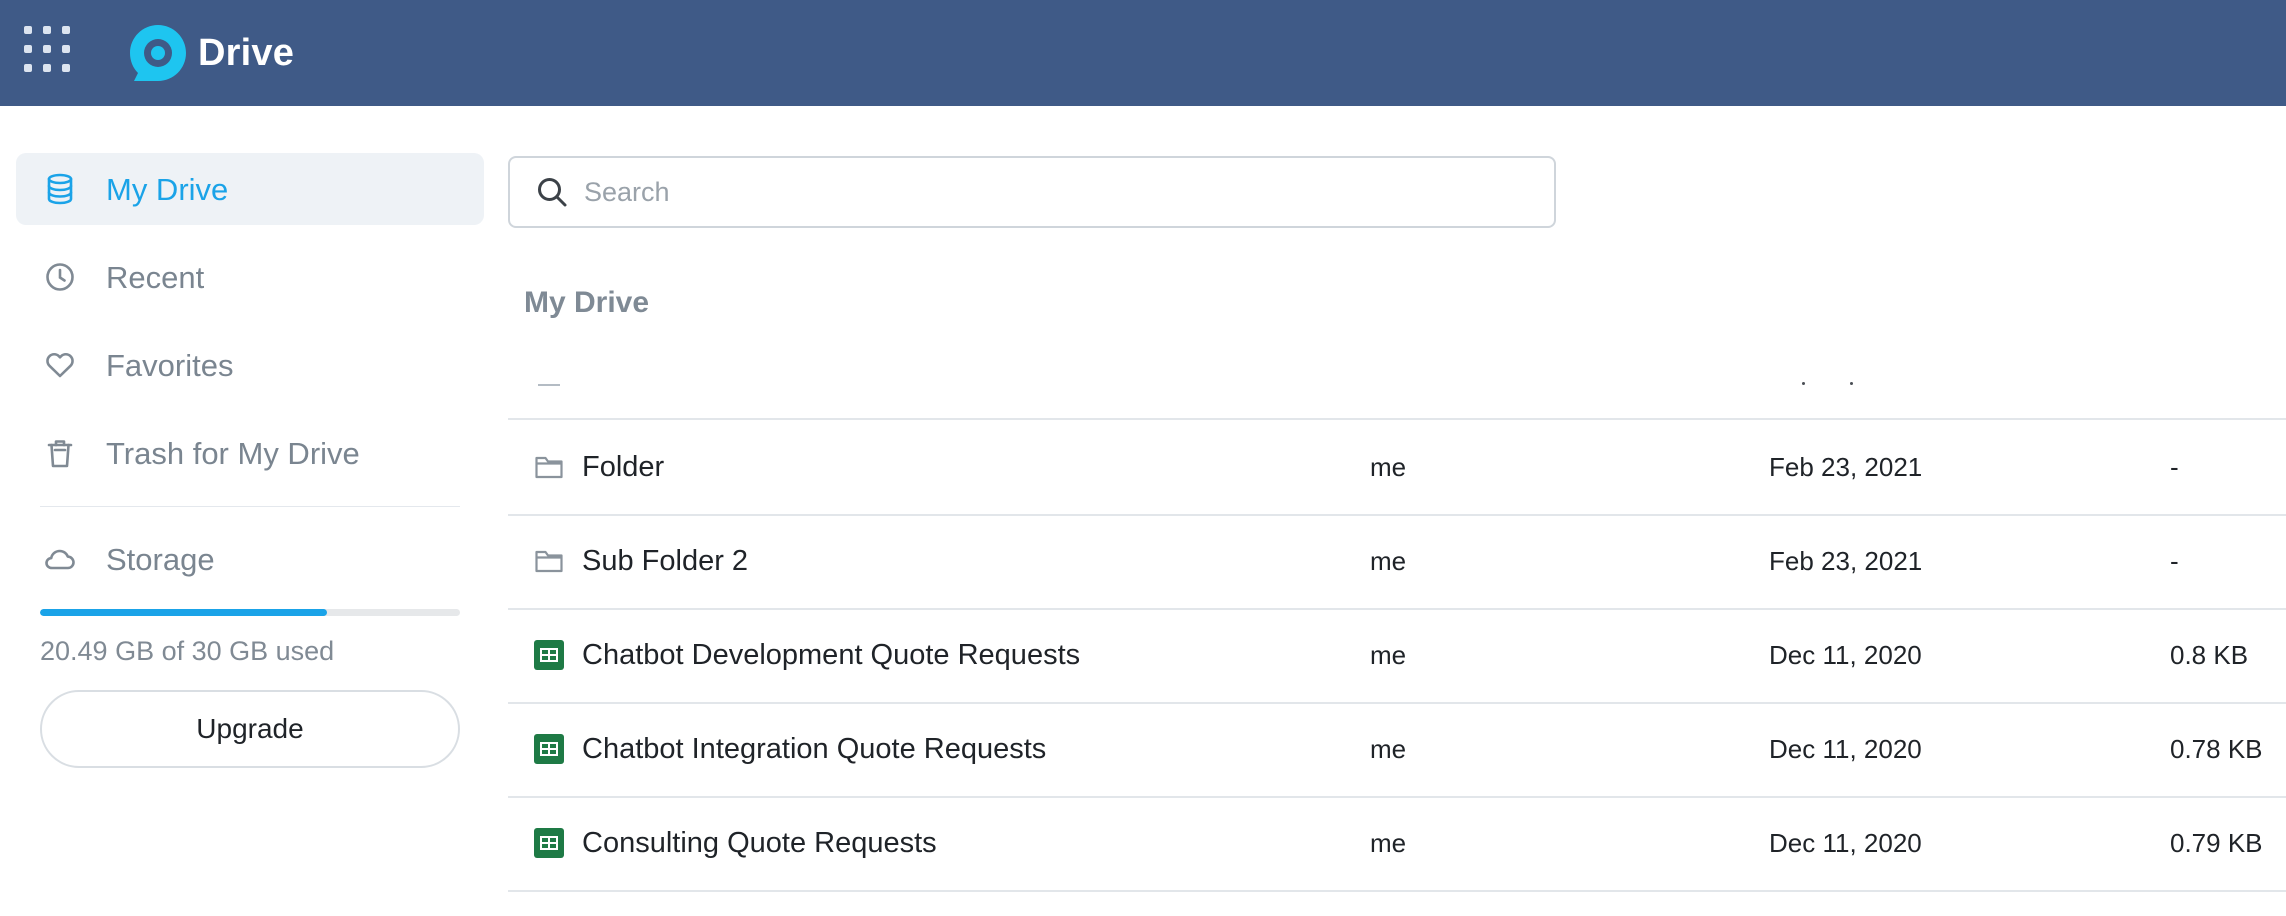 The height and width of the screenshot is (916, 2286). I want to click on sidebar-item-label: Recent, so click(155, 277).